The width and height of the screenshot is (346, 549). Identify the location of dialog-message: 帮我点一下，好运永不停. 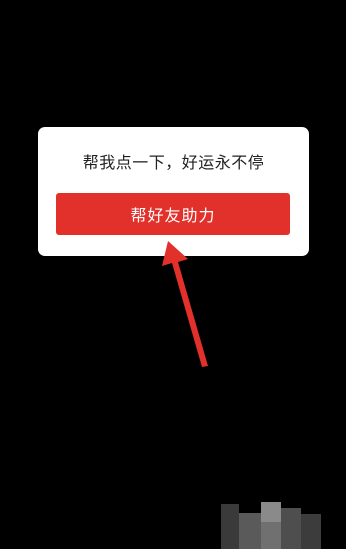
(173, 162).